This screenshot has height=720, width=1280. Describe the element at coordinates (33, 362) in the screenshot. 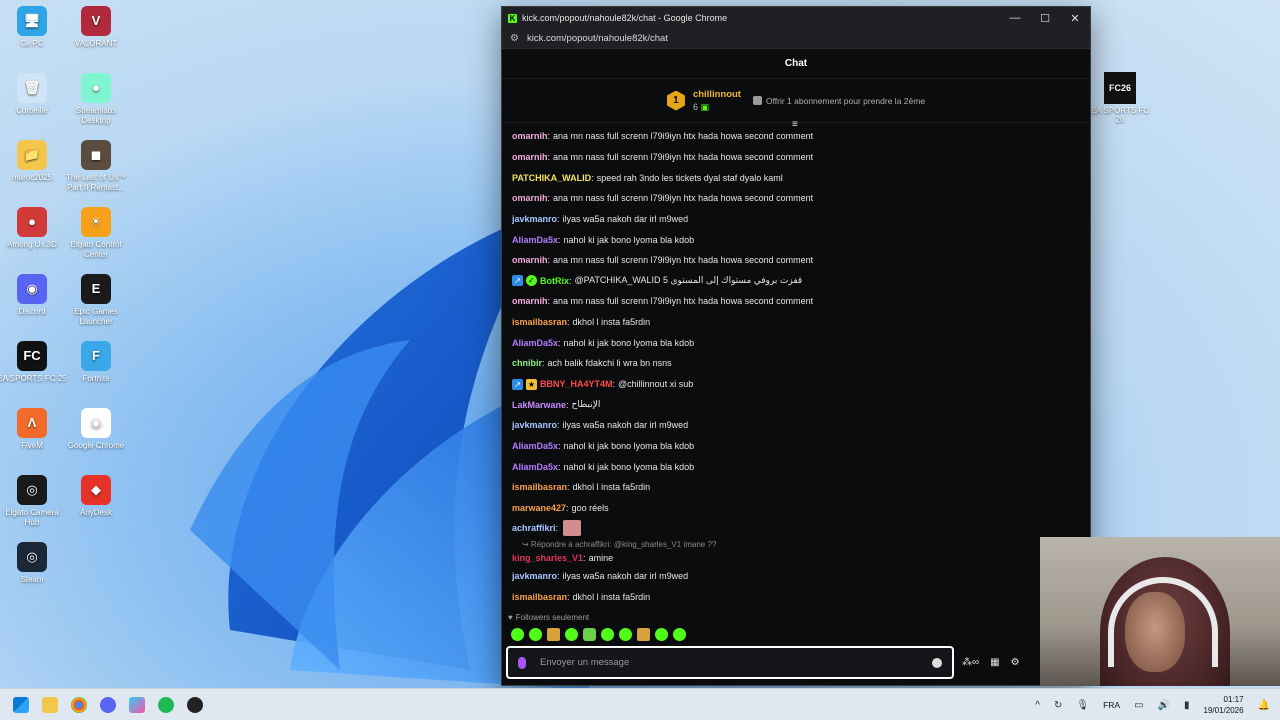

I see `desktop-icon: FC EA SPORTS FC 25` at that location.